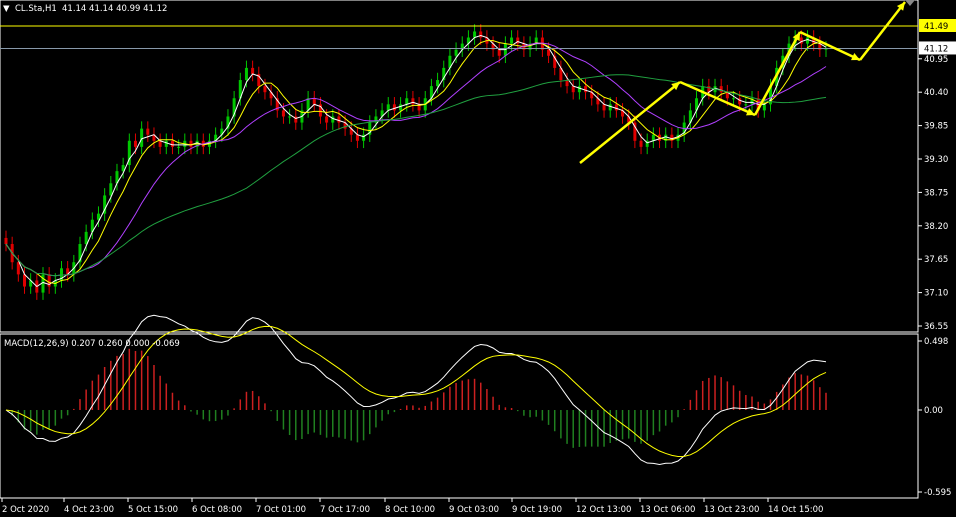  Describe the element at coordinates (410, 510) in the screenshot. I see `x-tick-label: 8 Oct 10:00` at that location.